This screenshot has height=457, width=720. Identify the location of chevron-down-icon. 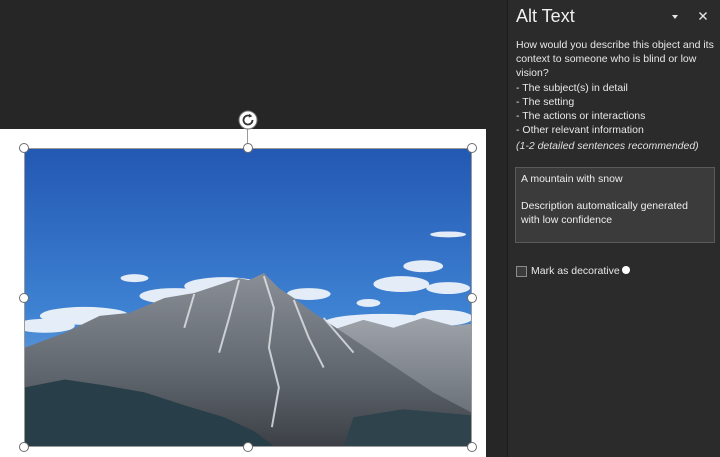
(675, 17).